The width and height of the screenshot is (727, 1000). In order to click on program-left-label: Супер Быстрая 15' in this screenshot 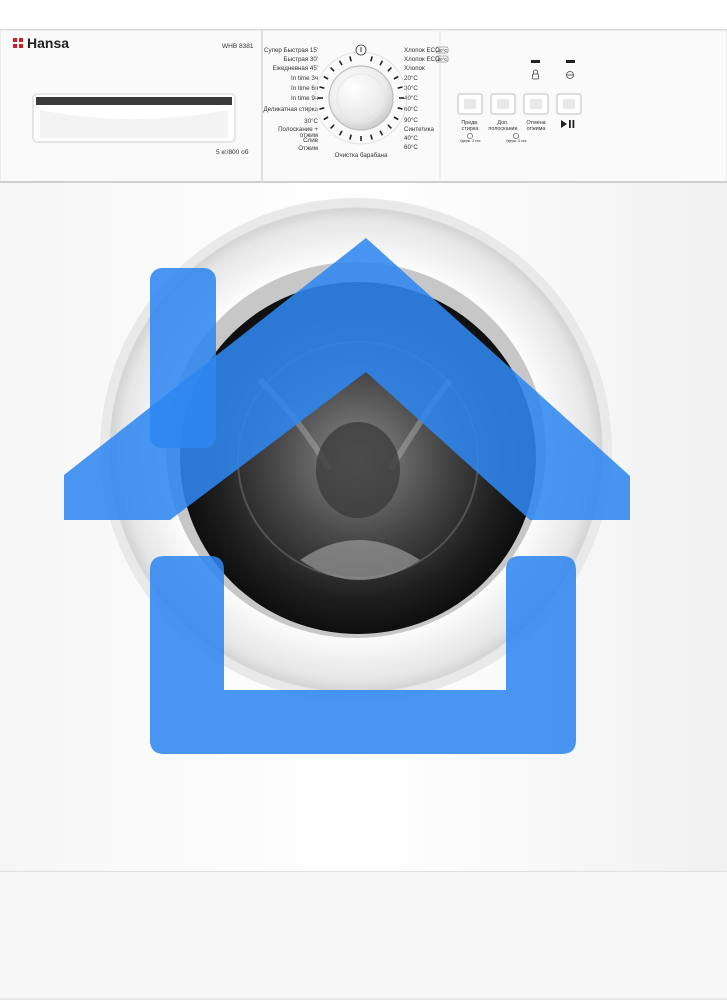, I will do `click(291, 50)`.